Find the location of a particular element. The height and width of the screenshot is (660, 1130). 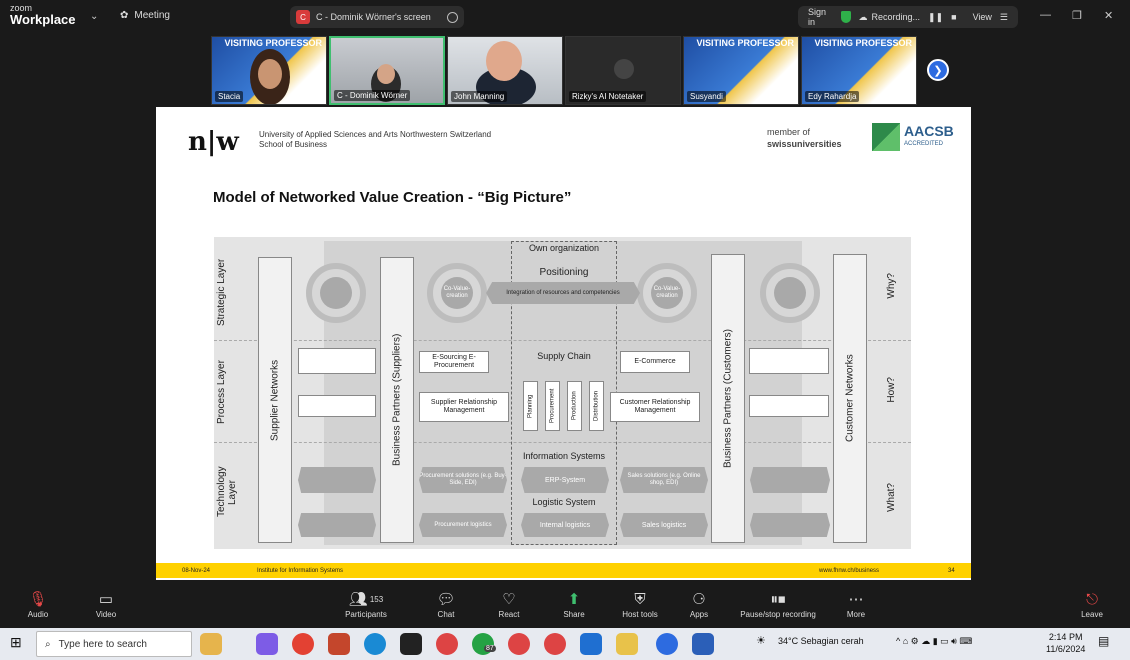

tray-icons: ^ ⌂ ⚙ ☁ ▮ ▭ 🔊︎ ⌨ is located at coordinates (934, 641).